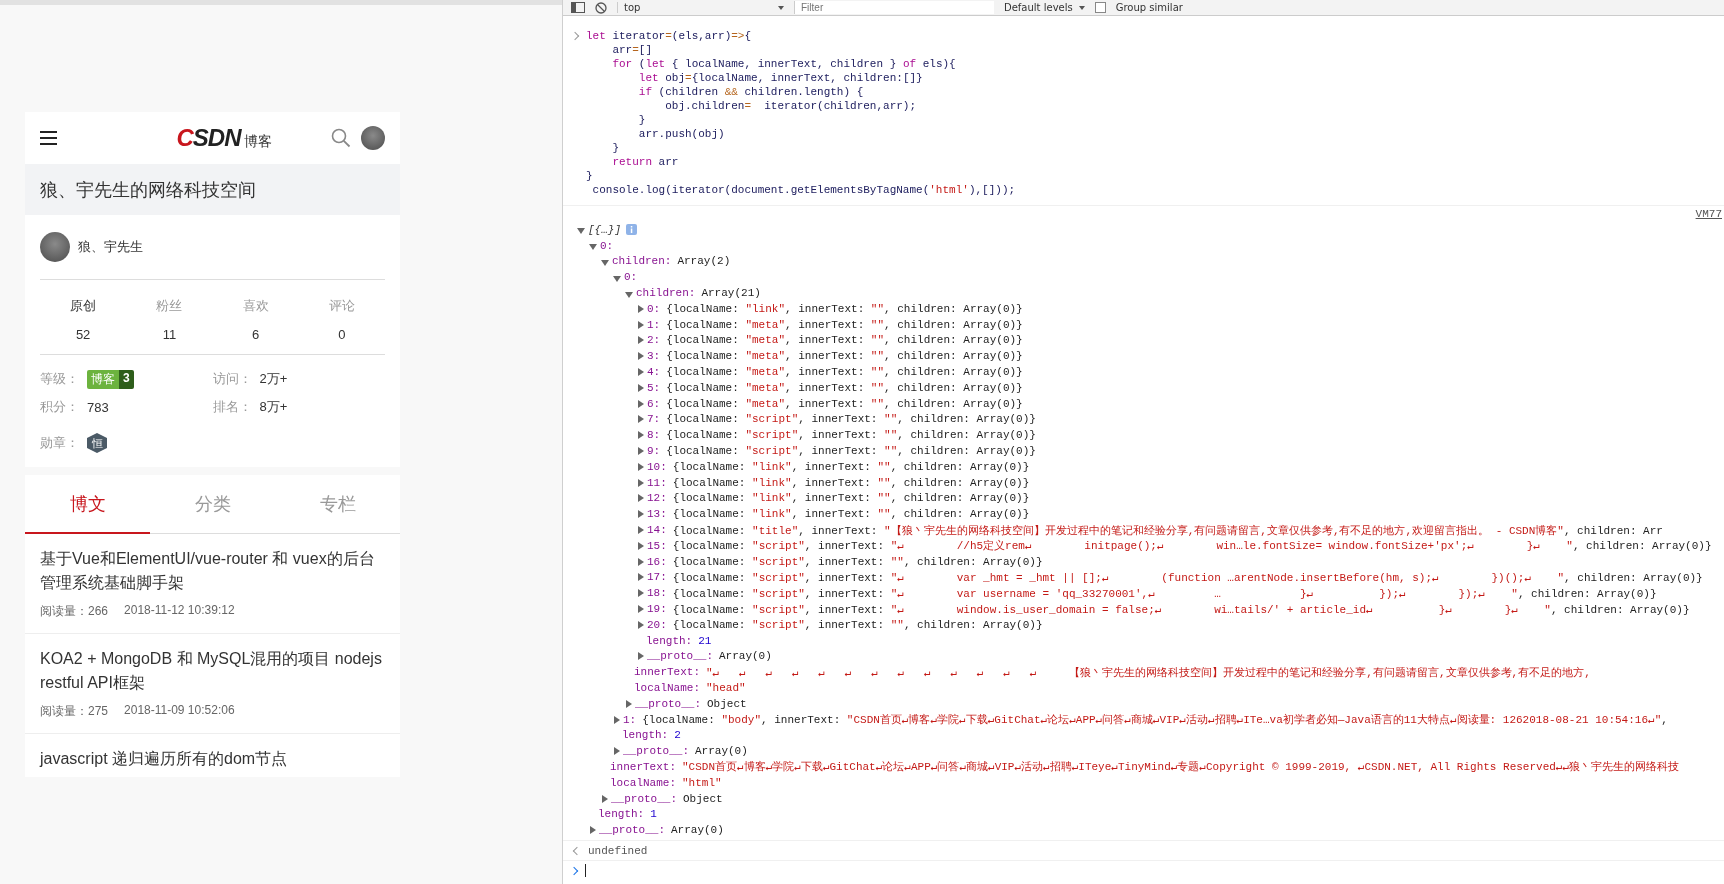 This screenshot has height=884, width=1724. Describe the element at coordinates (657, 498) in the screenshot. I see `property-key: 12:` at that location.